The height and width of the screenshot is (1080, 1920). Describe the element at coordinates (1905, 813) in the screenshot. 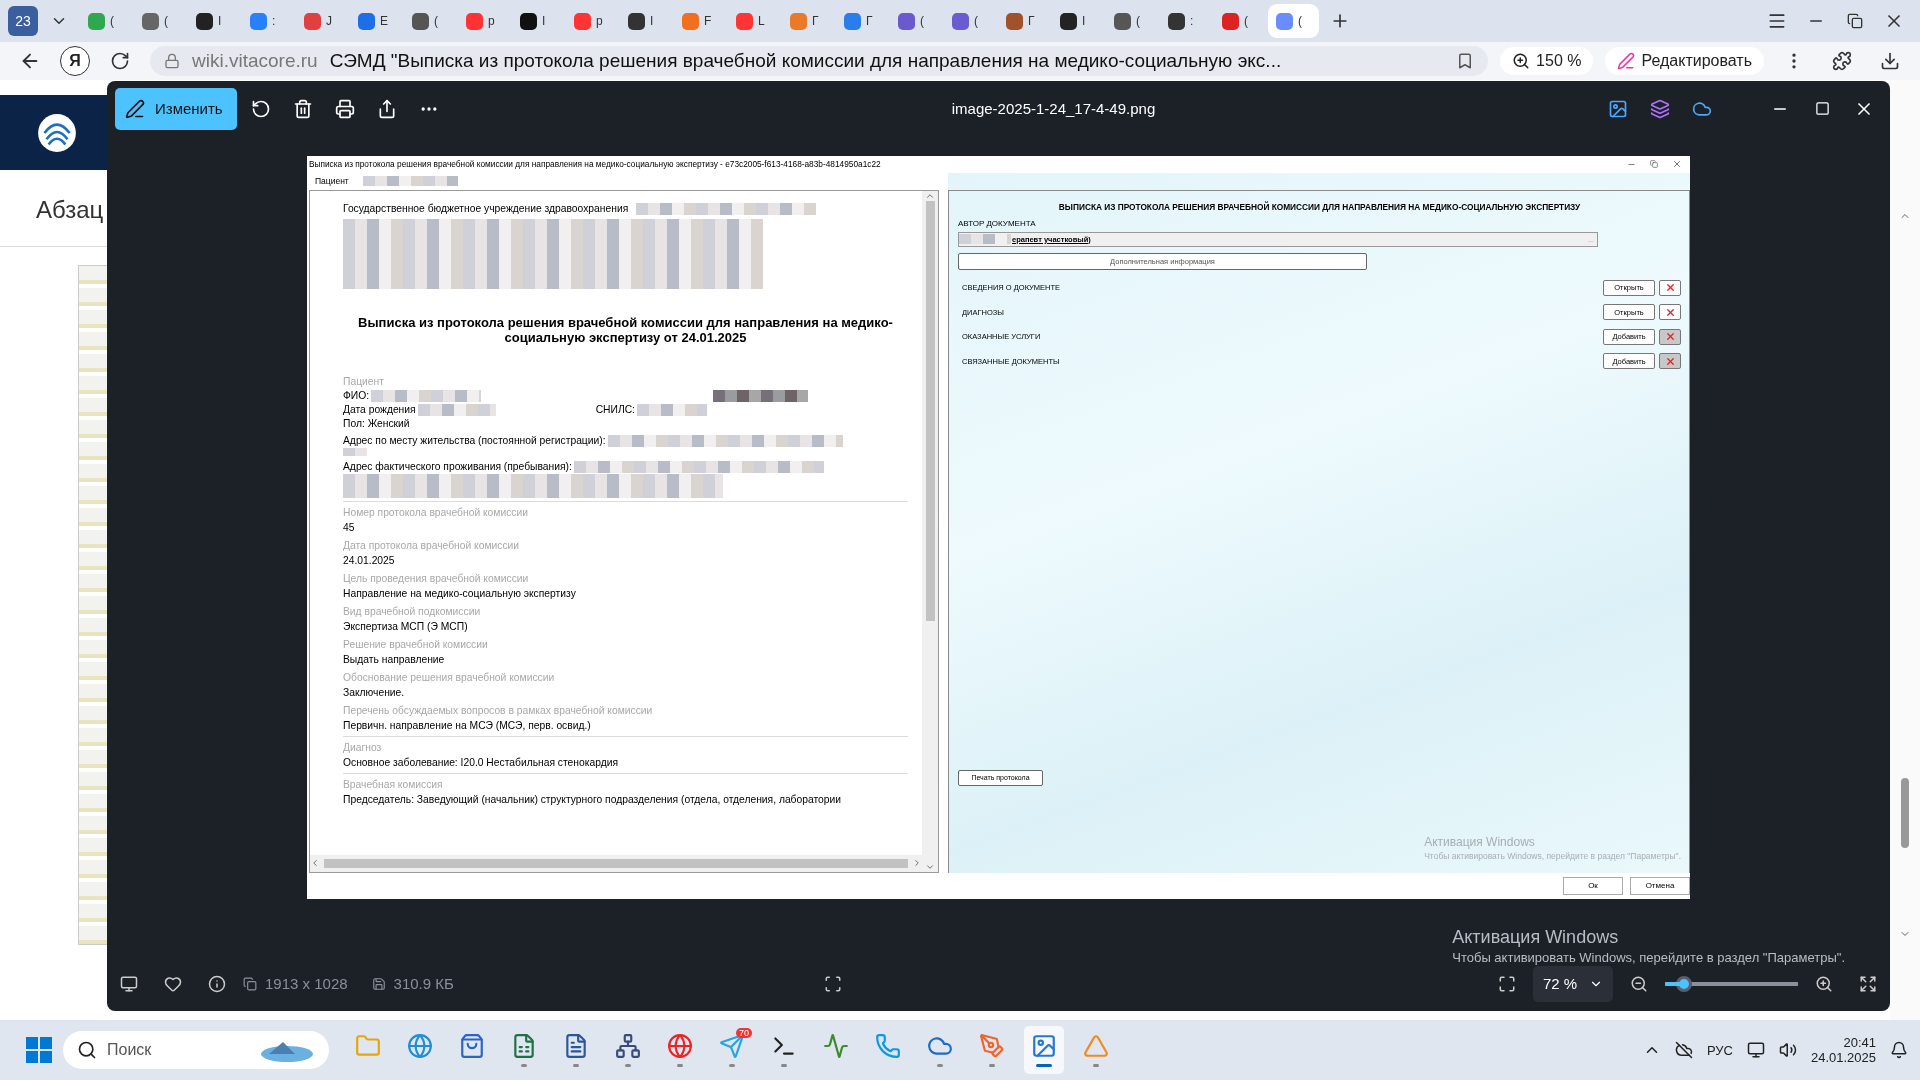

I see `scrollbar-thumb` at that location.